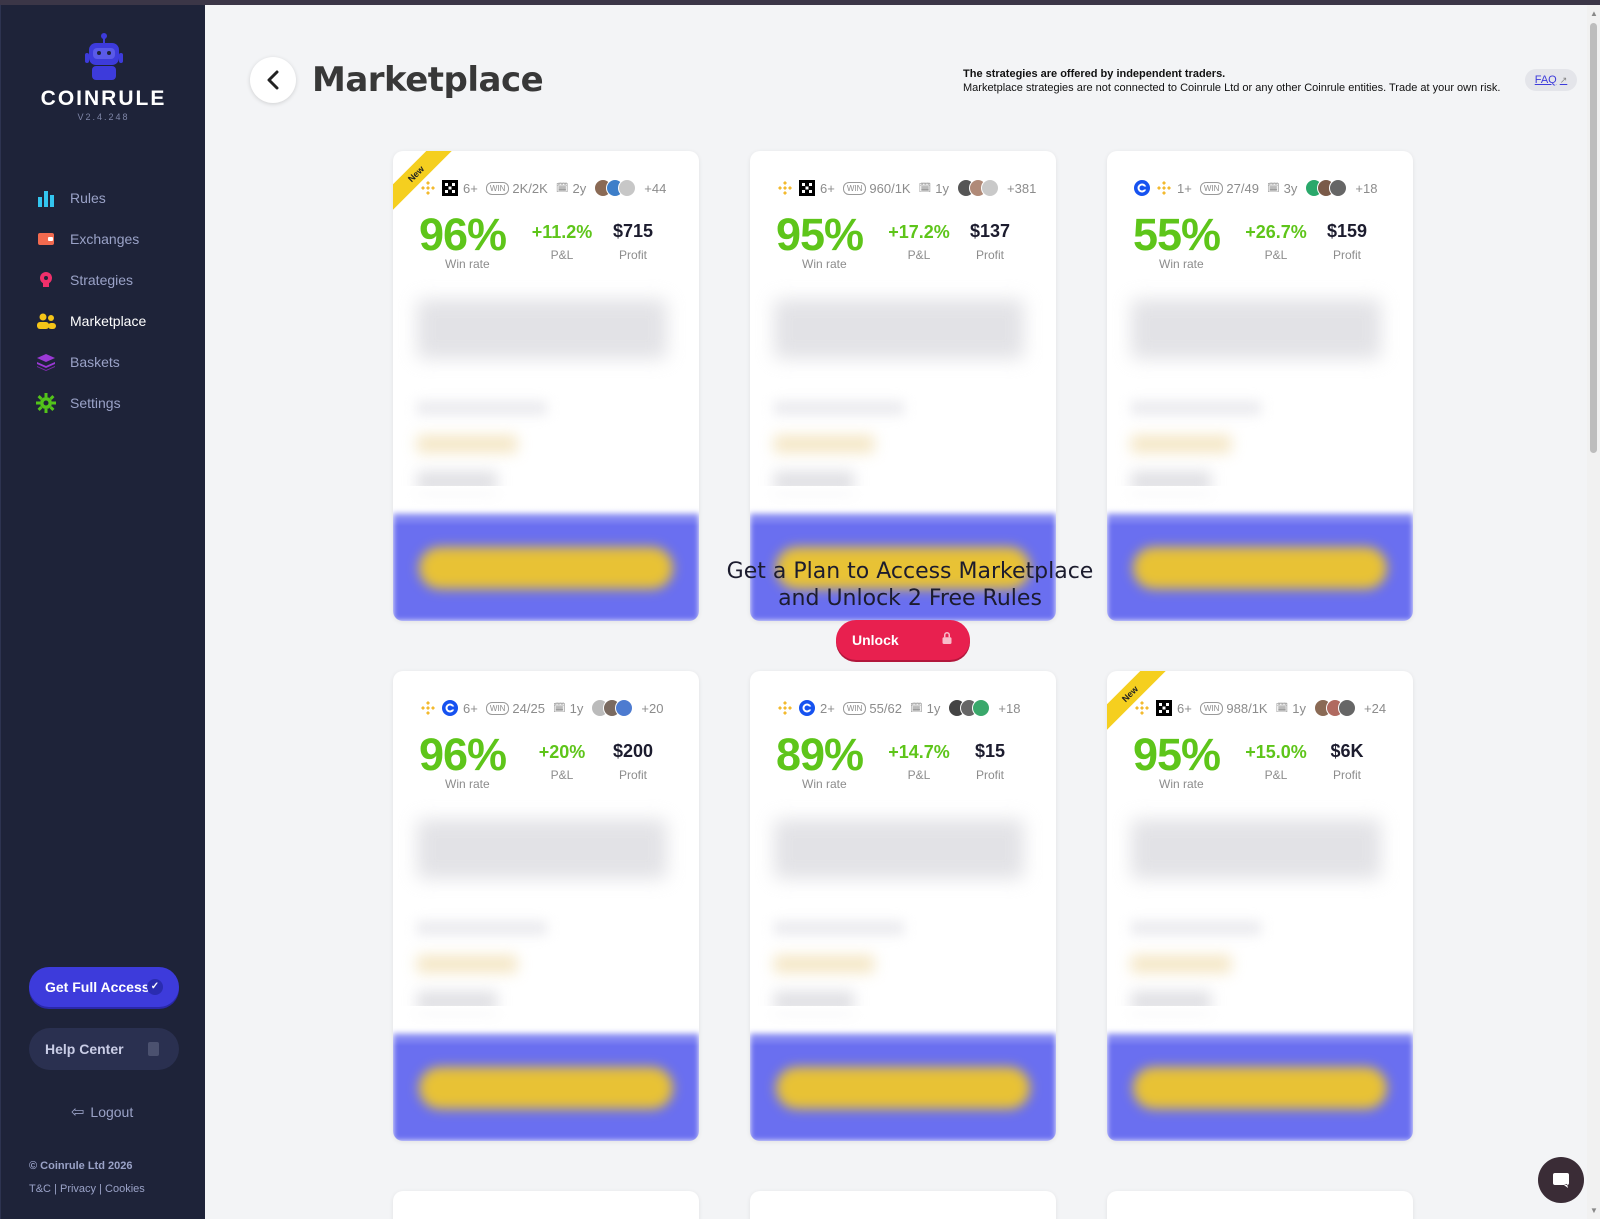  I want to click on sidebar-item-marketplace: Marketplace, so click(103, 320).